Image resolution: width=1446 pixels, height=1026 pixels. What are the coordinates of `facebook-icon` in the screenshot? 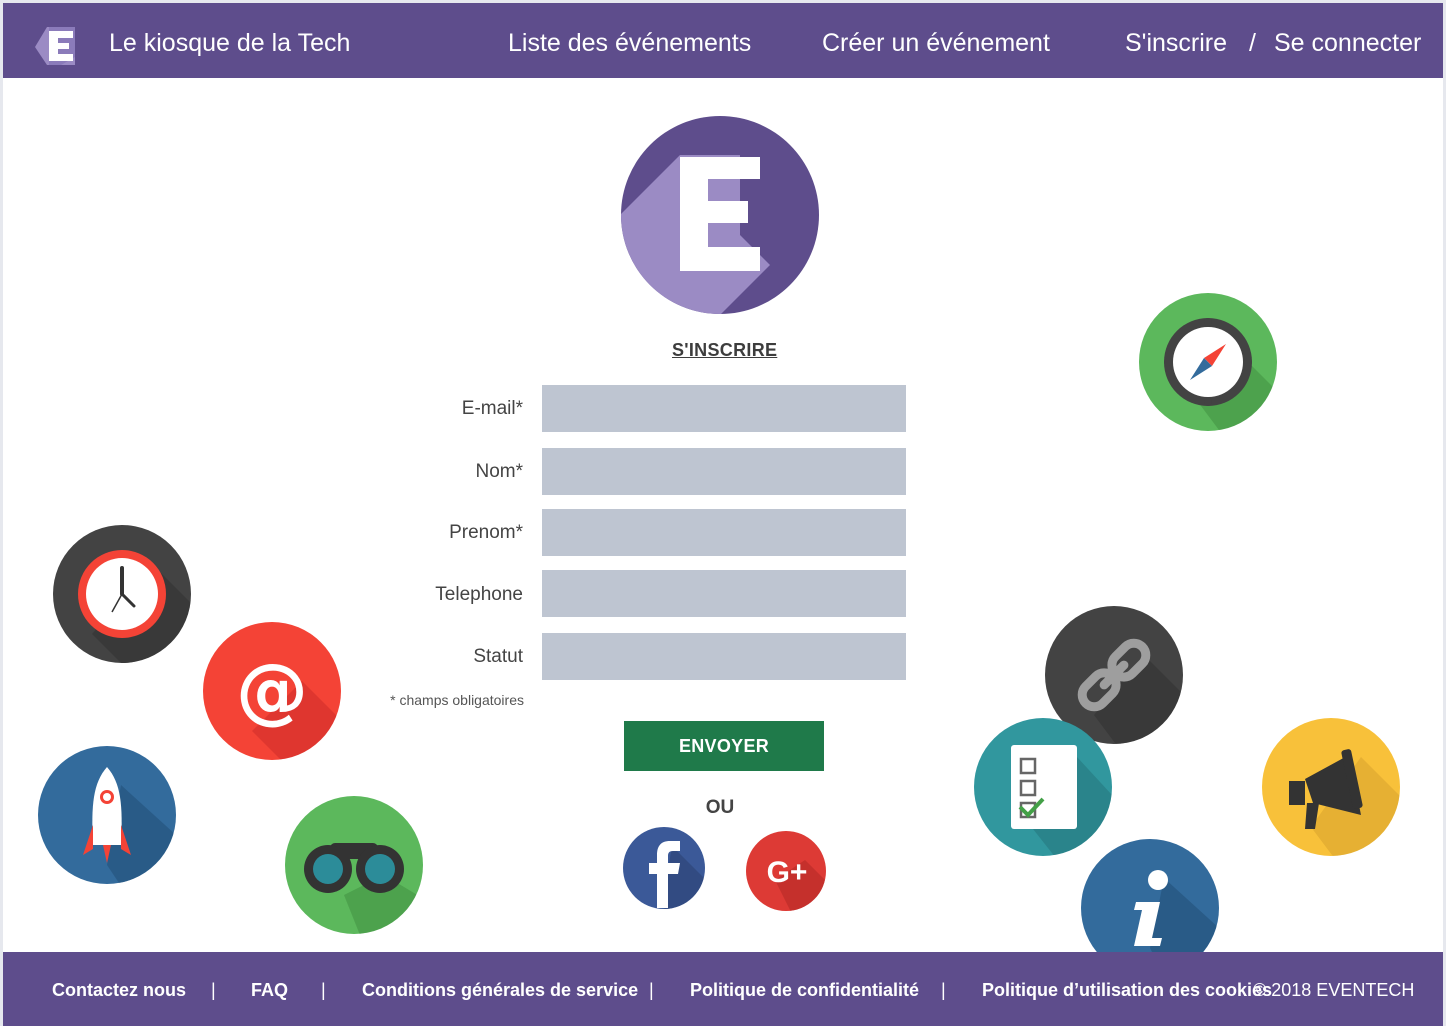 It's located at (664, 868).